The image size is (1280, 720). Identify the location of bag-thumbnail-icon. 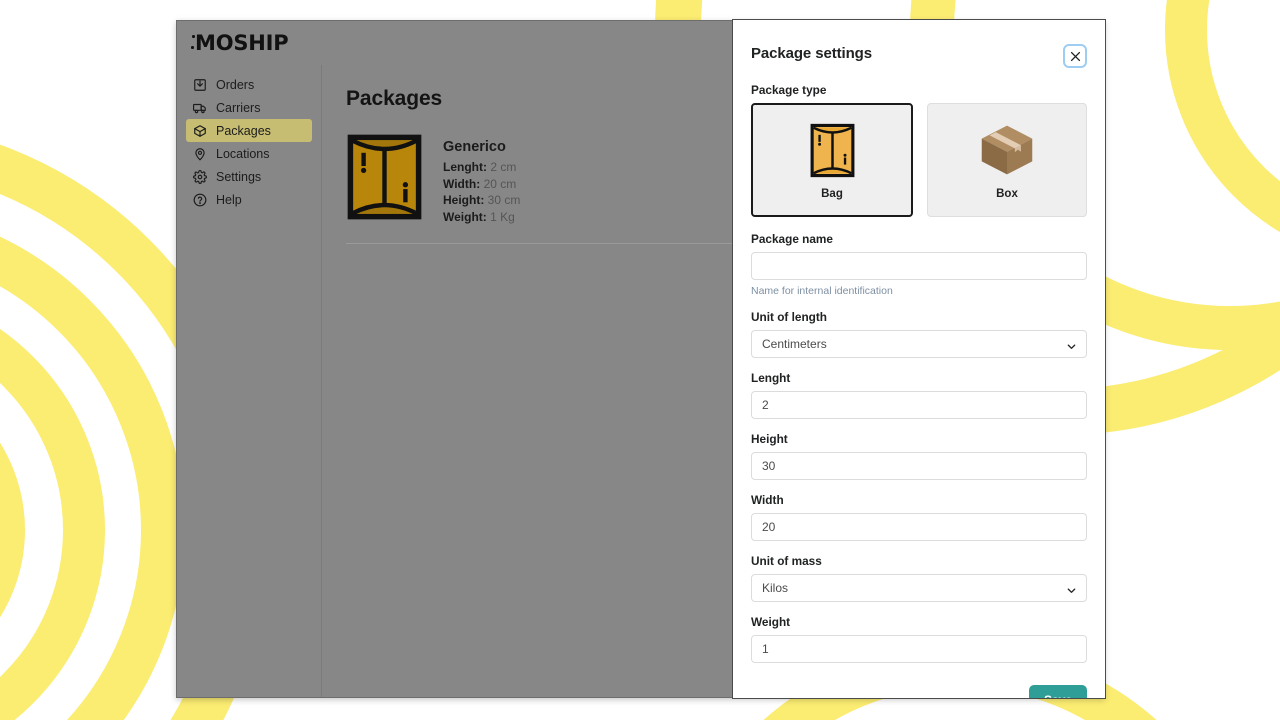
(384, 177).